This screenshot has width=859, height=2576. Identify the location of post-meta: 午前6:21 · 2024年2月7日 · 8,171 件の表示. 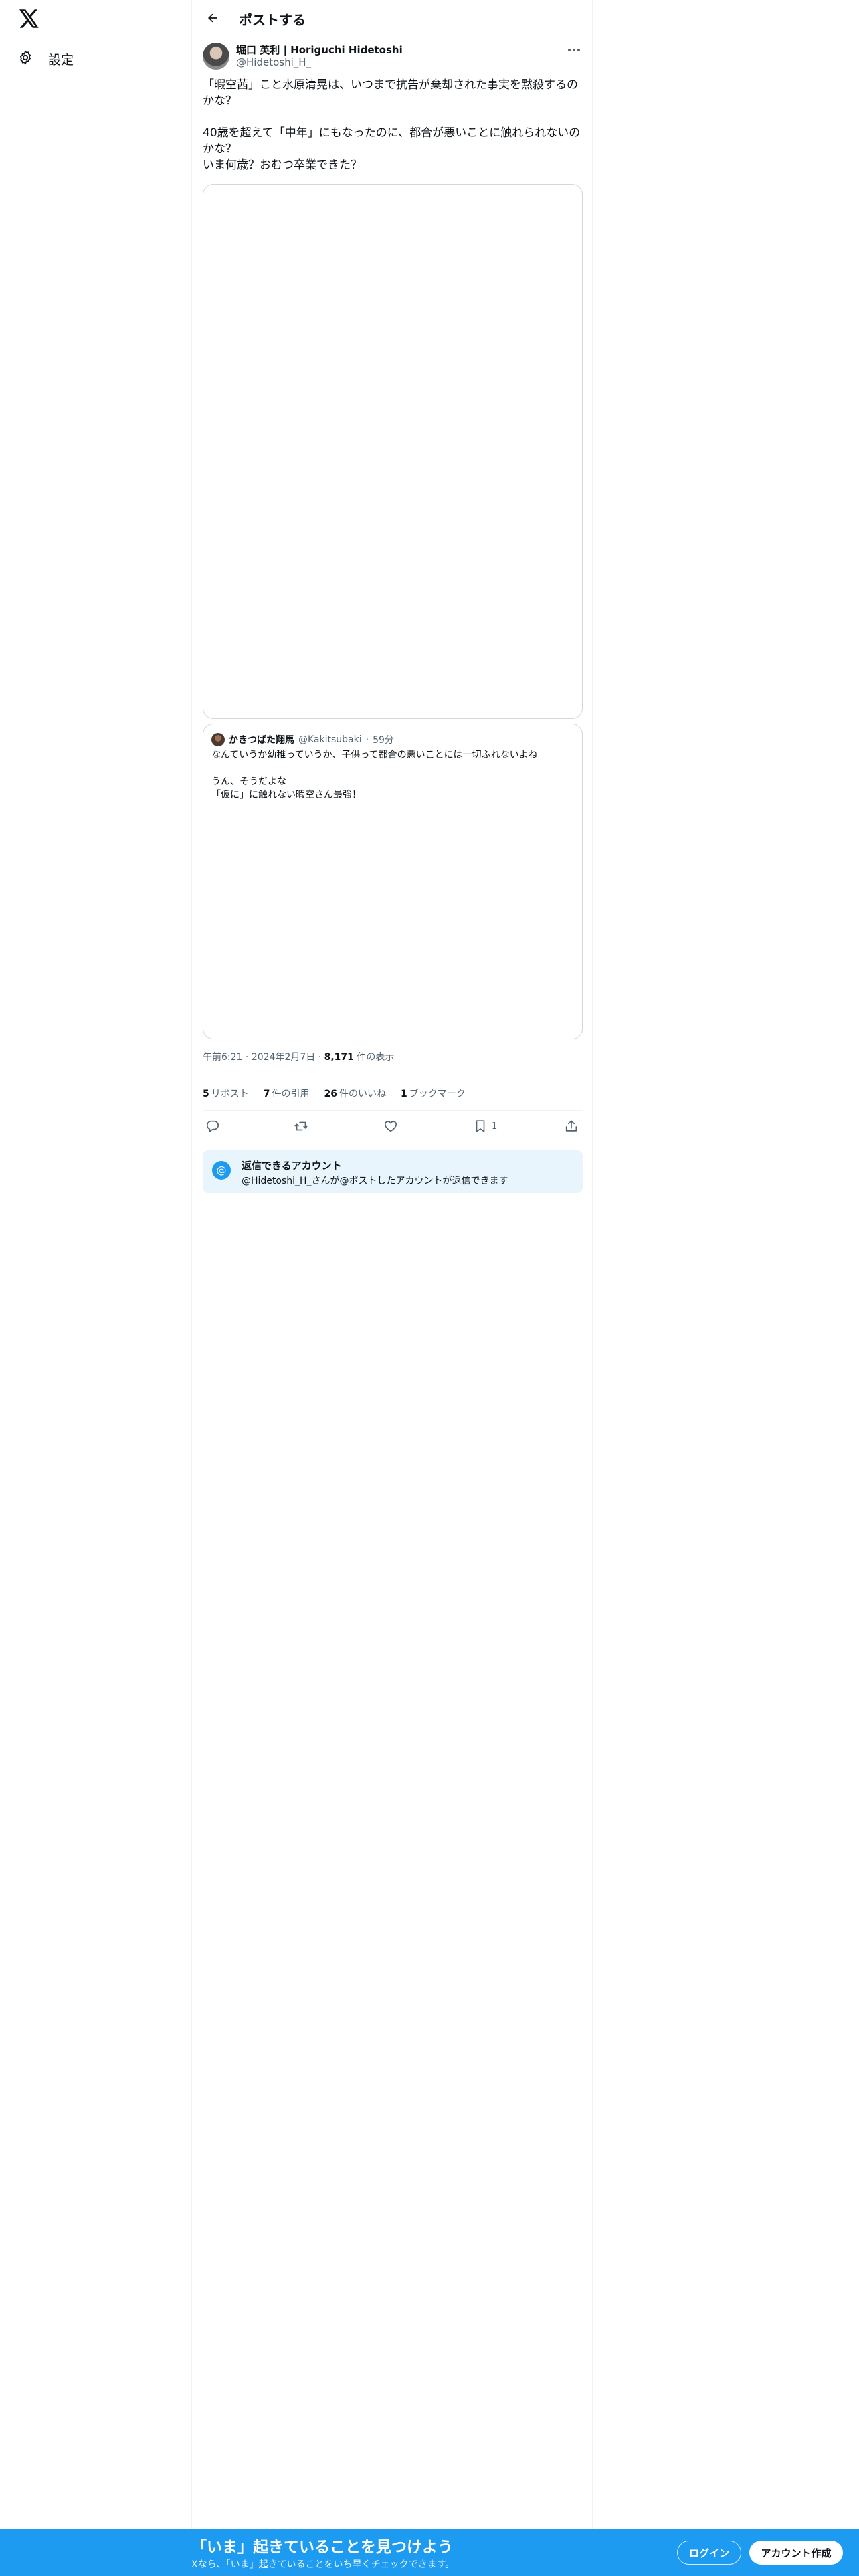
(299, 1056).